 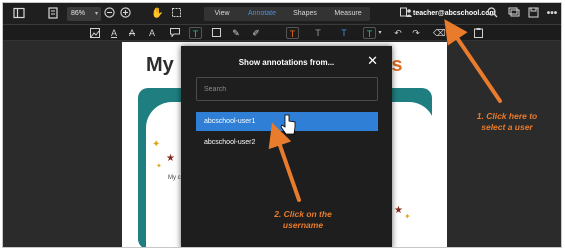 What do you see at coordinates (95, 33) in the screenshot?
I see `image-tool-icon` at bounding box center [95, 33].